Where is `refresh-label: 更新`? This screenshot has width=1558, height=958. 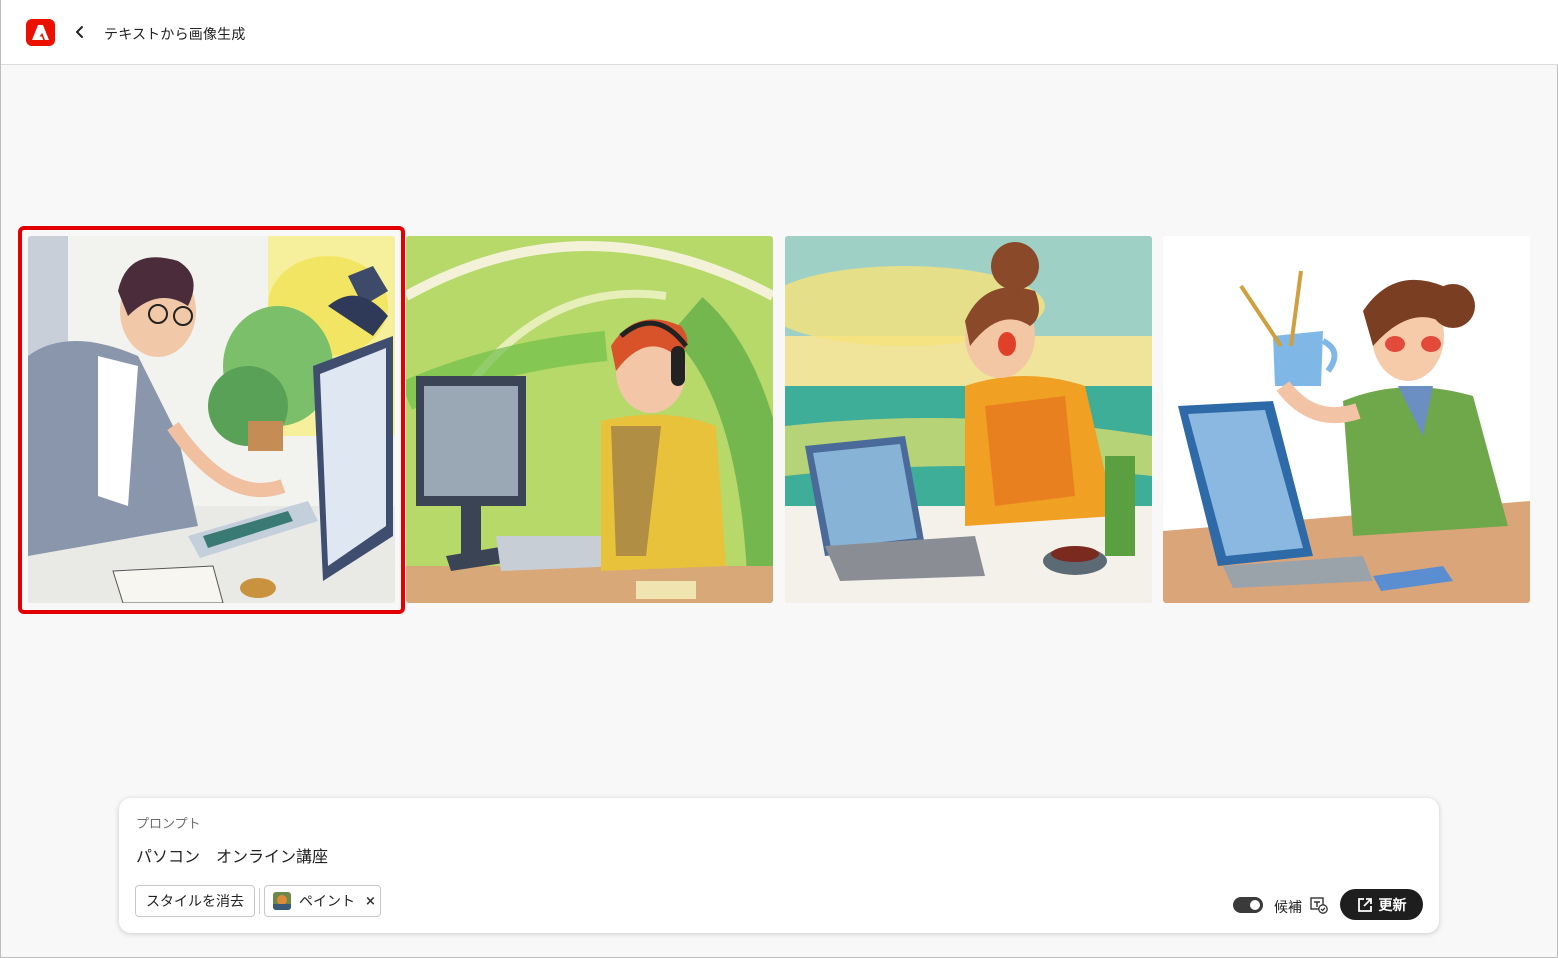 refresh-label: 更新 is located at coordinates (1392, 905).